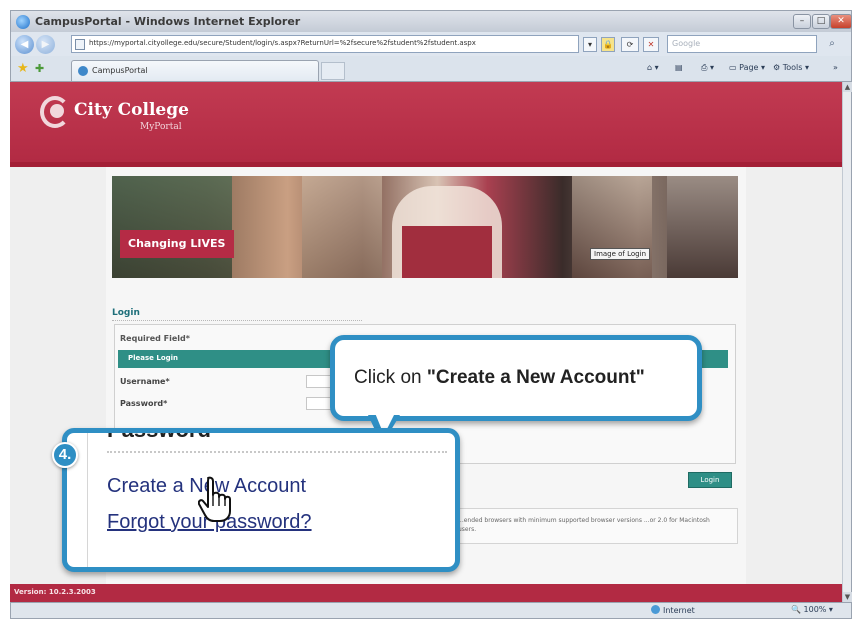 The width and height of the screenshot is (862, 619). I want to click on search-icon: ⌕, so click(832, 44).